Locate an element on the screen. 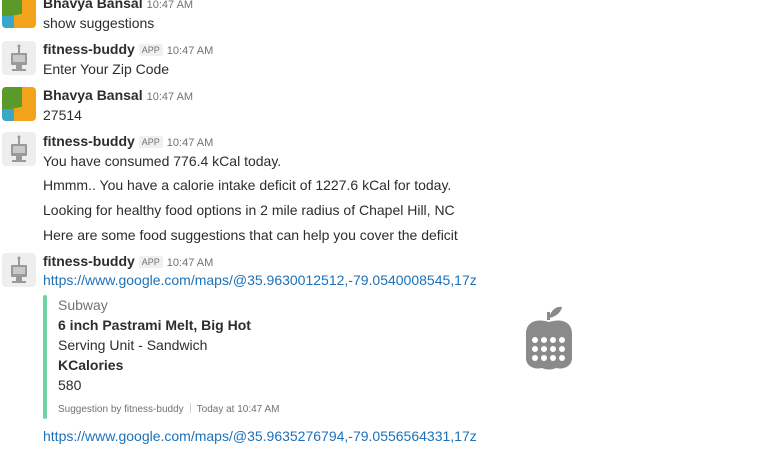 This screenshot has width=767, height=454. message-text: You have consumed 776.4 kCal today. is located at coordinates (162, 161).